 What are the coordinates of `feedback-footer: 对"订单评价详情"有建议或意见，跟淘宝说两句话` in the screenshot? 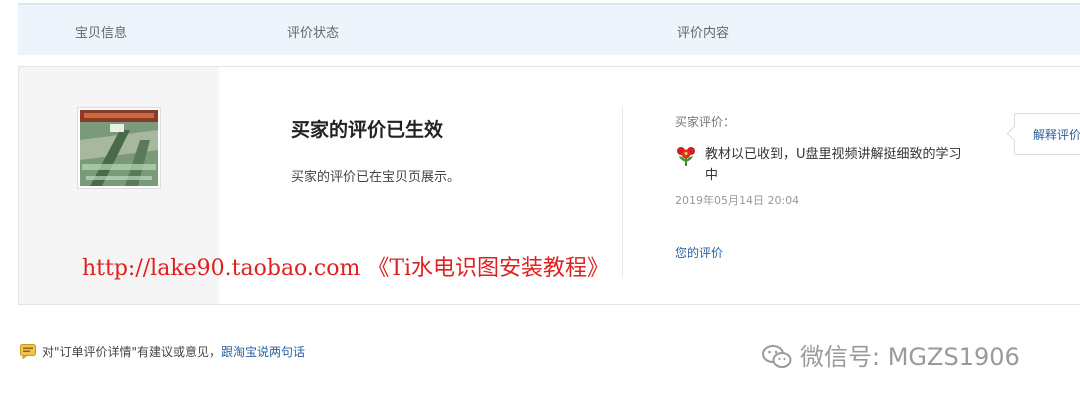 It's located at (162, 352).